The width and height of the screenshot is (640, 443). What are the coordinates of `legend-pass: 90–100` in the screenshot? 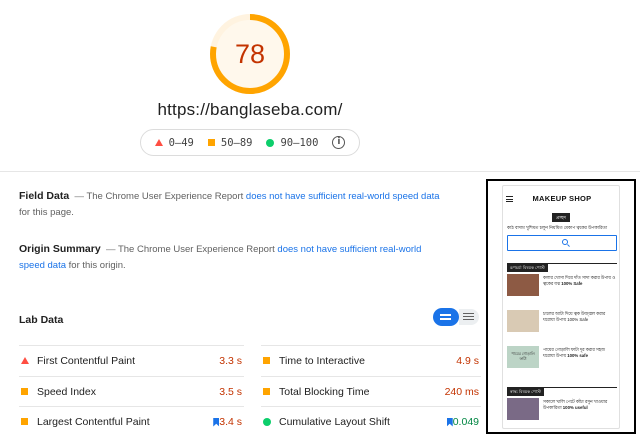 It's located at (292, 143).